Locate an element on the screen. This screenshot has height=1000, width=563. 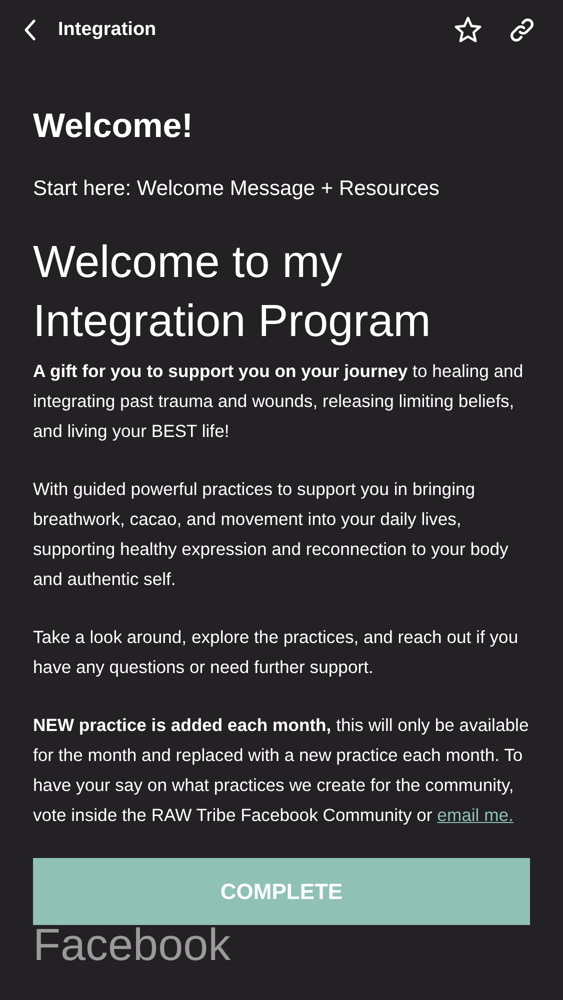
paragraph: Take a look around, explore the practices, and reach out if you have any questions or need further support. is located at coordinates (276, 652).